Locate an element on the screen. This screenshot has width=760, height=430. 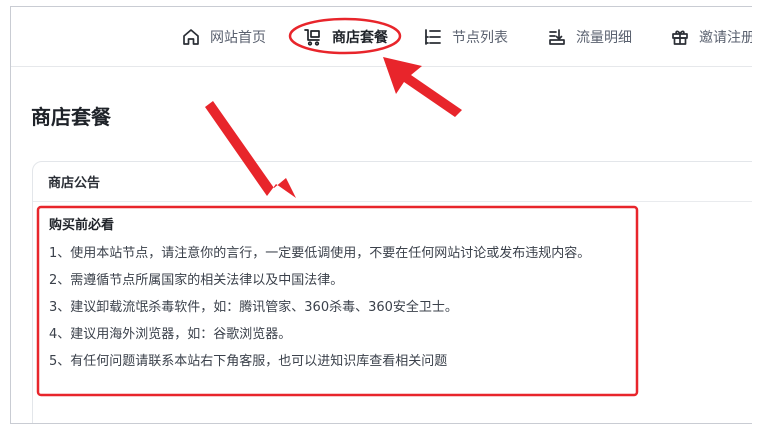
page-title: 商店套餐 is located at coordinates (71, 117).